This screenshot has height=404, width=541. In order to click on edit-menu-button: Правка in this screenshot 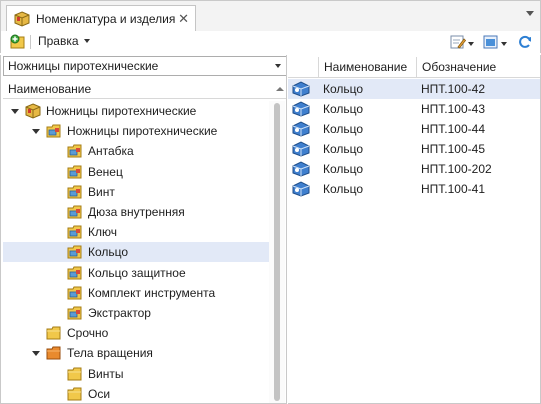, I will do `click(64, 41)`.